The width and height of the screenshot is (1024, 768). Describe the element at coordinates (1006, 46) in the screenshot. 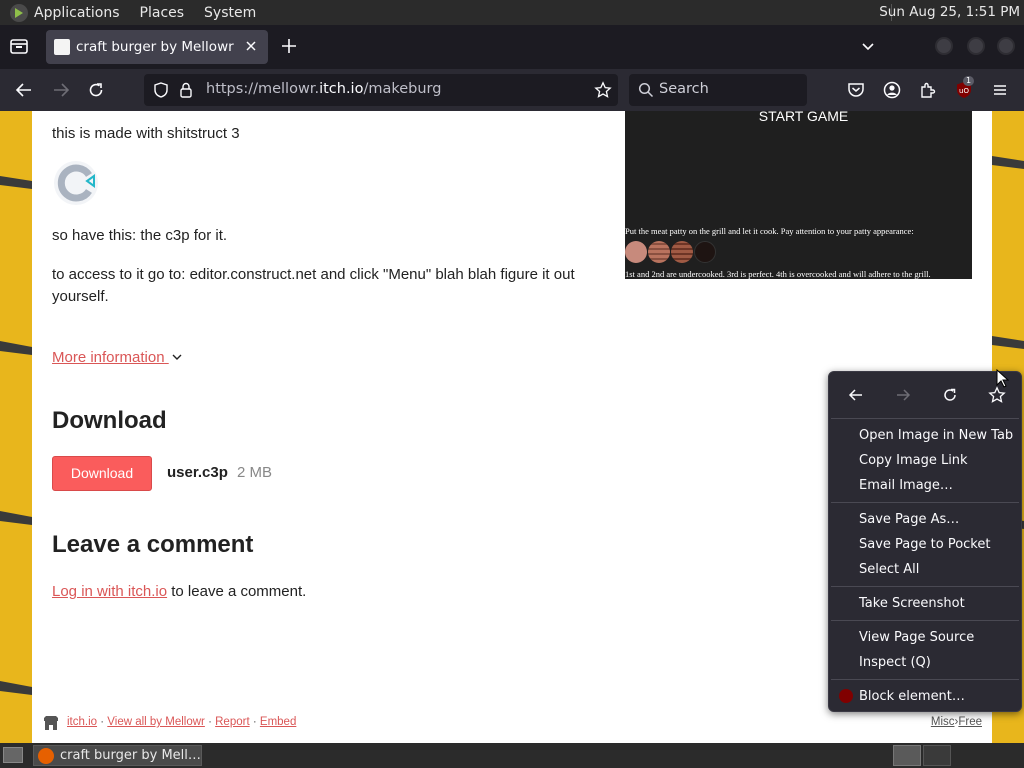

I see `close-window-button` at that location.